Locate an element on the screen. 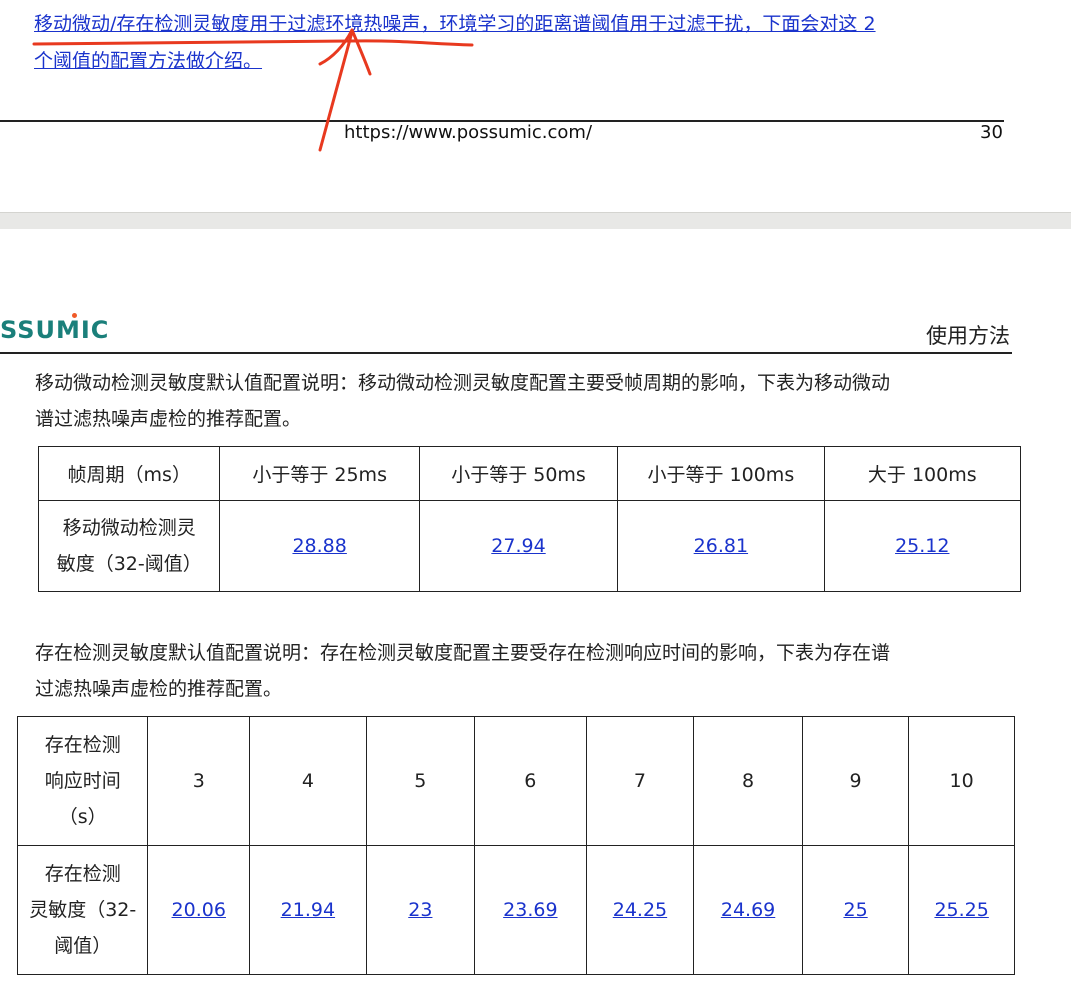 The width and height of the screenshot is (1071, 1003). header-label-line-1: 存在检测 is located at coordinates (82, 745).